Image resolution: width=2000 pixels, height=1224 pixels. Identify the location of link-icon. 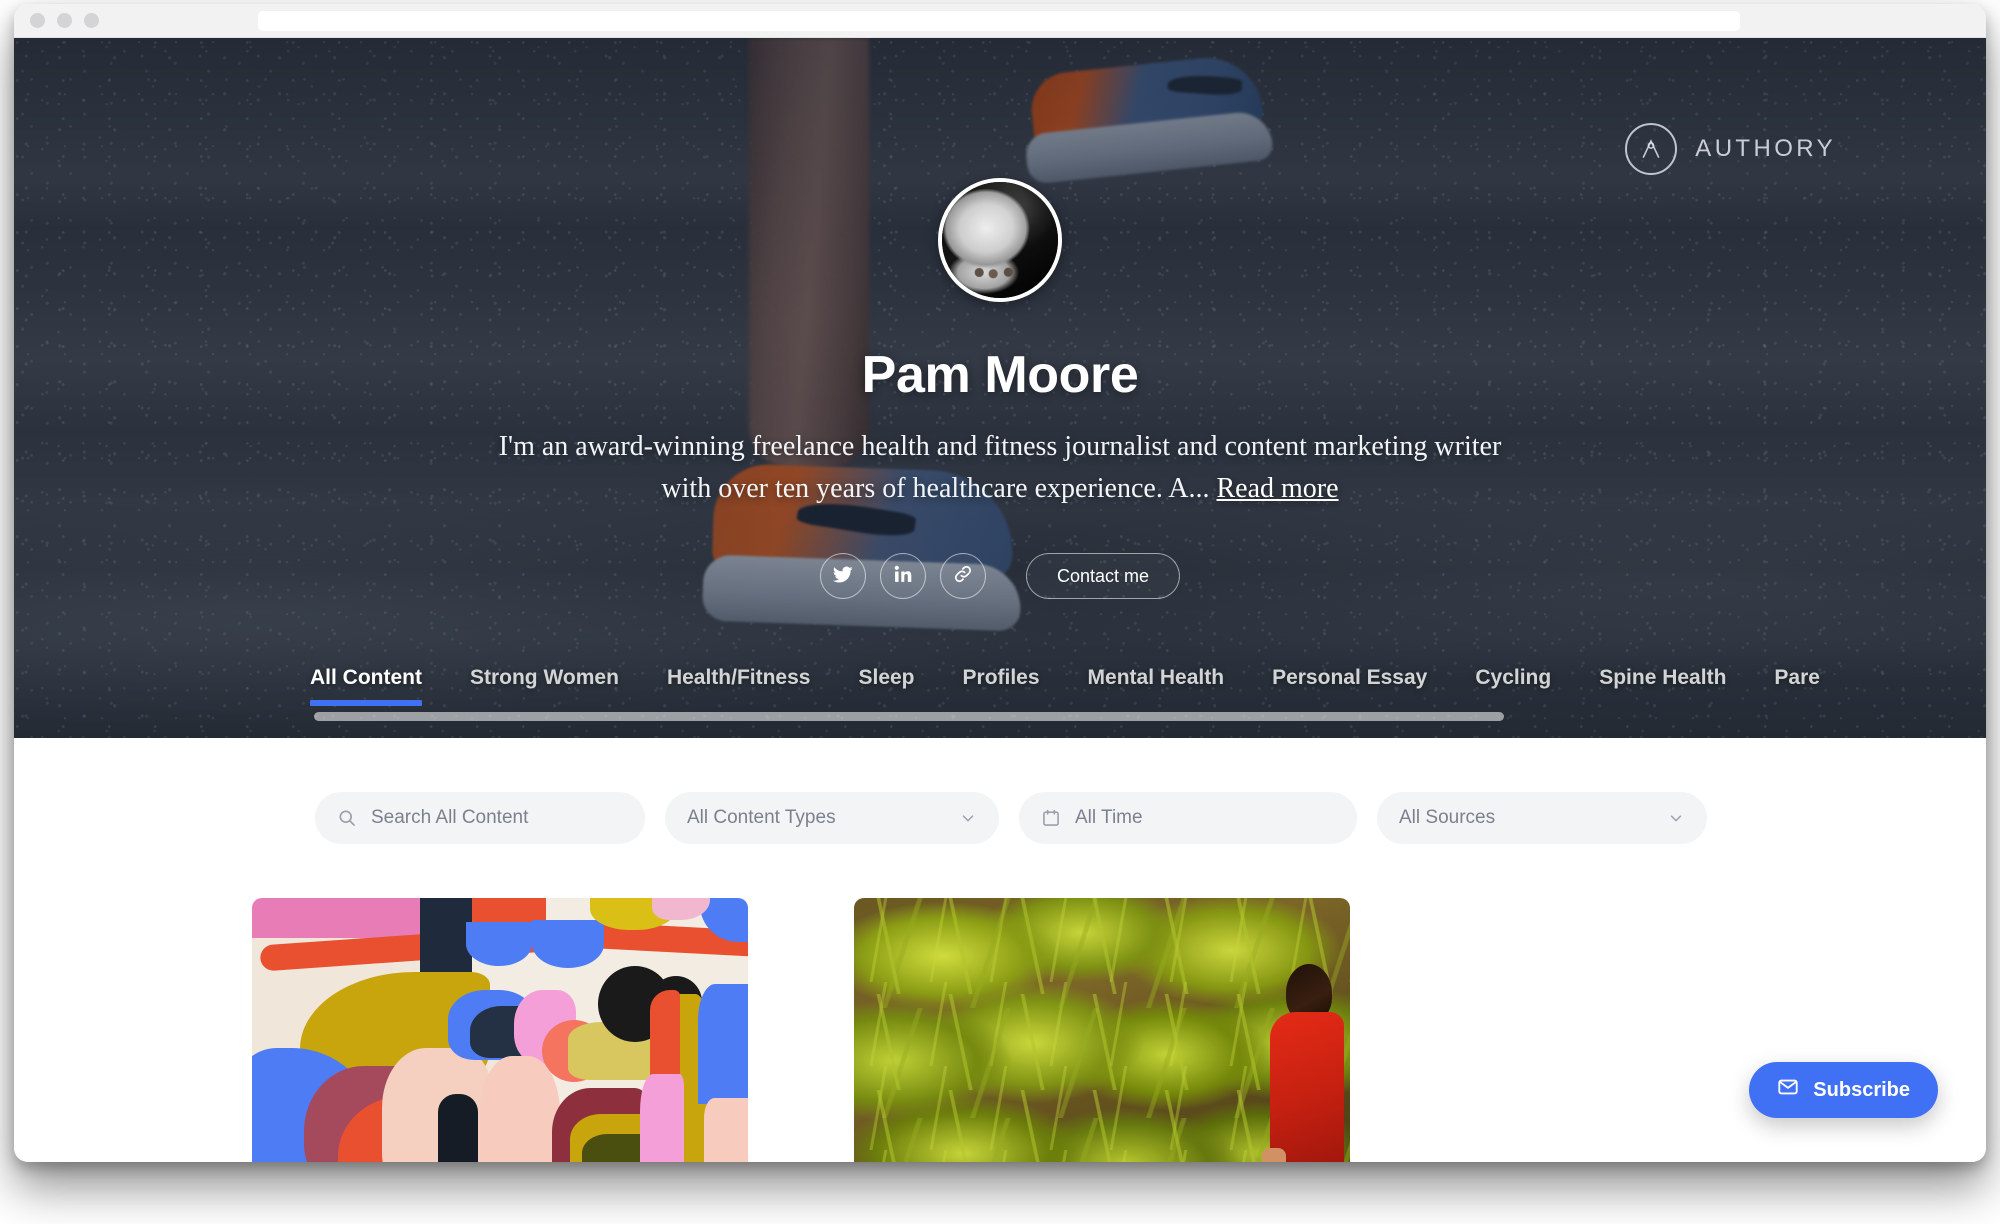
(963, 576).